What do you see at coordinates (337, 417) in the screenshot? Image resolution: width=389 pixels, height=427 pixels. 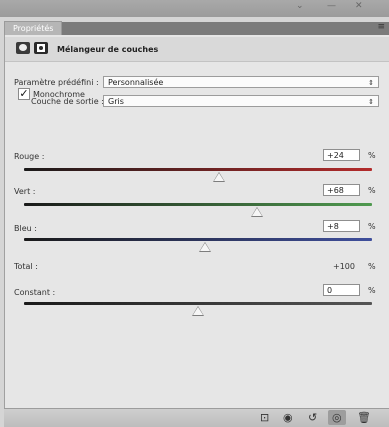 I see `visibility-icon: ◎` at bounding box center [337, 417].